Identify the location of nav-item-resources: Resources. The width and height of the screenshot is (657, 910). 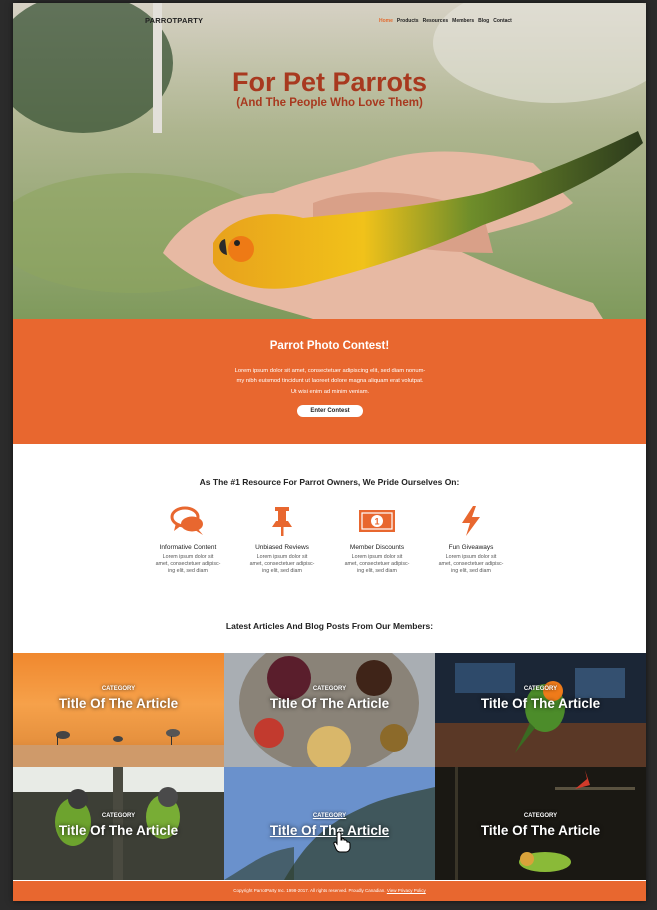
(436, 21).